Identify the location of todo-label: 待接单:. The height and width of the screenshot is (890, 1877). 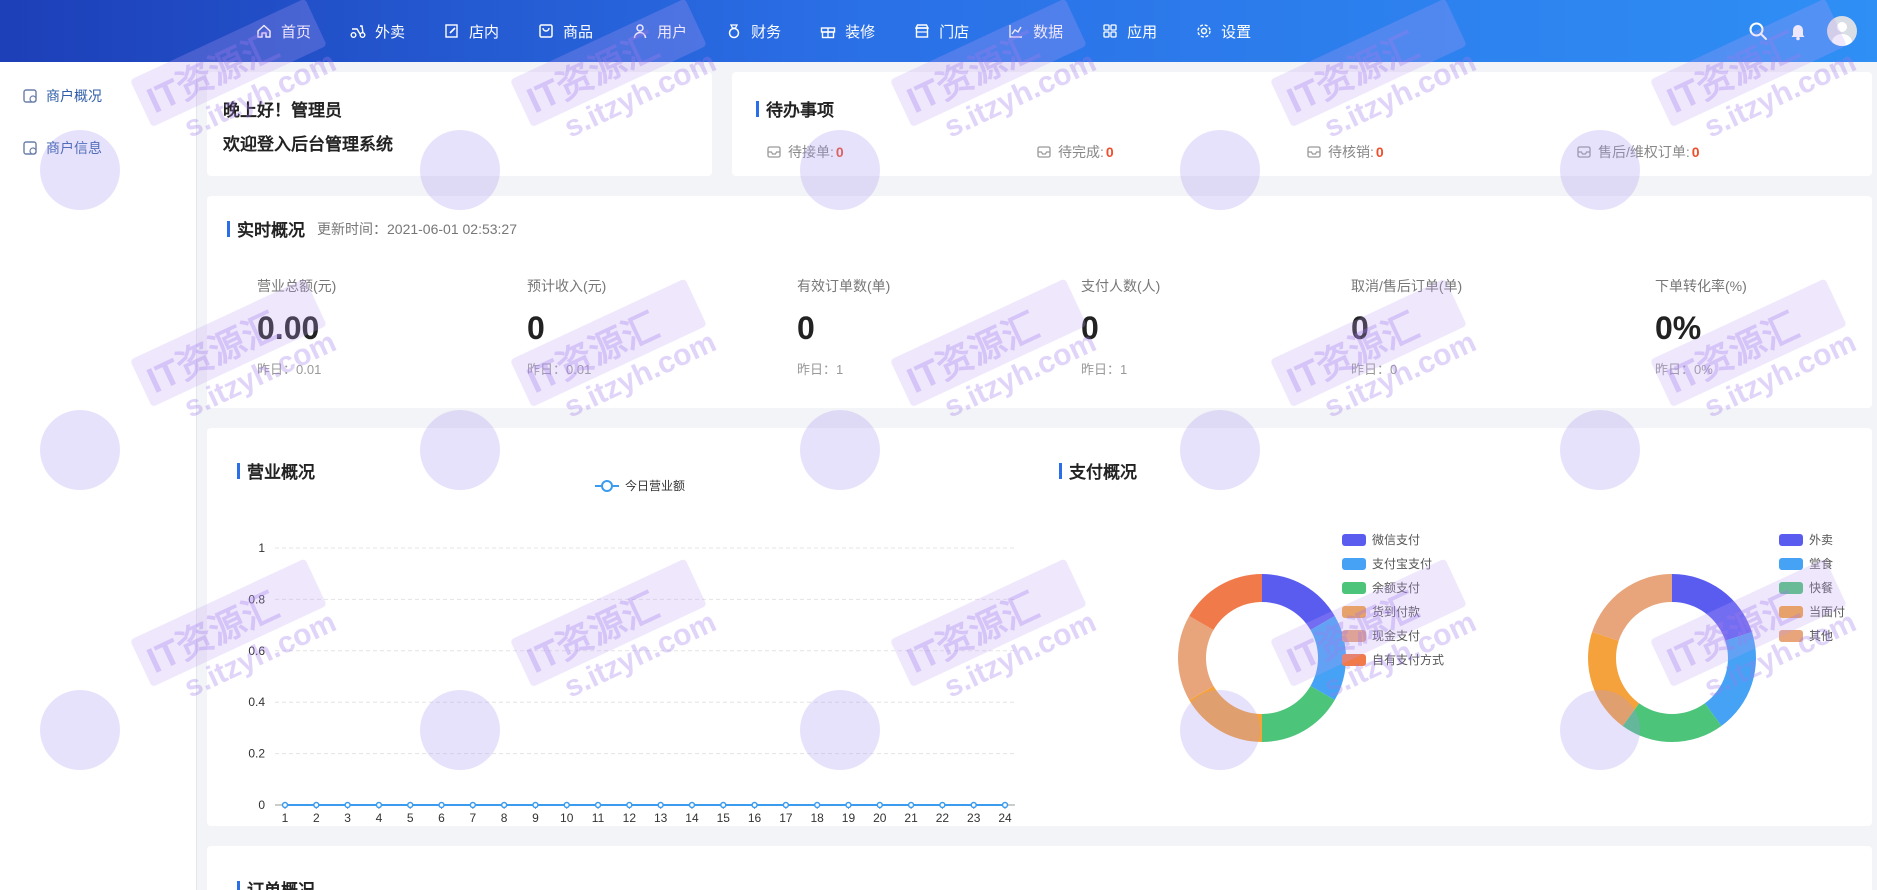
(811, 152).